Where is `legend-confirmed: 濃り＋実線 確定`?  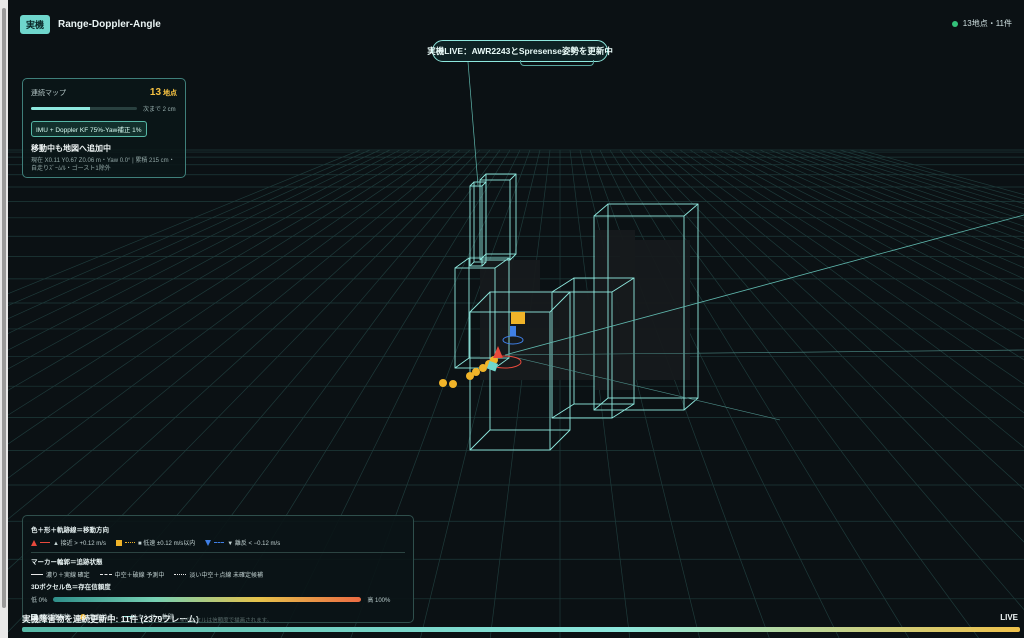 legend-confirmed: 濃り＋実線 確定 is located at coordinates (68, 576).